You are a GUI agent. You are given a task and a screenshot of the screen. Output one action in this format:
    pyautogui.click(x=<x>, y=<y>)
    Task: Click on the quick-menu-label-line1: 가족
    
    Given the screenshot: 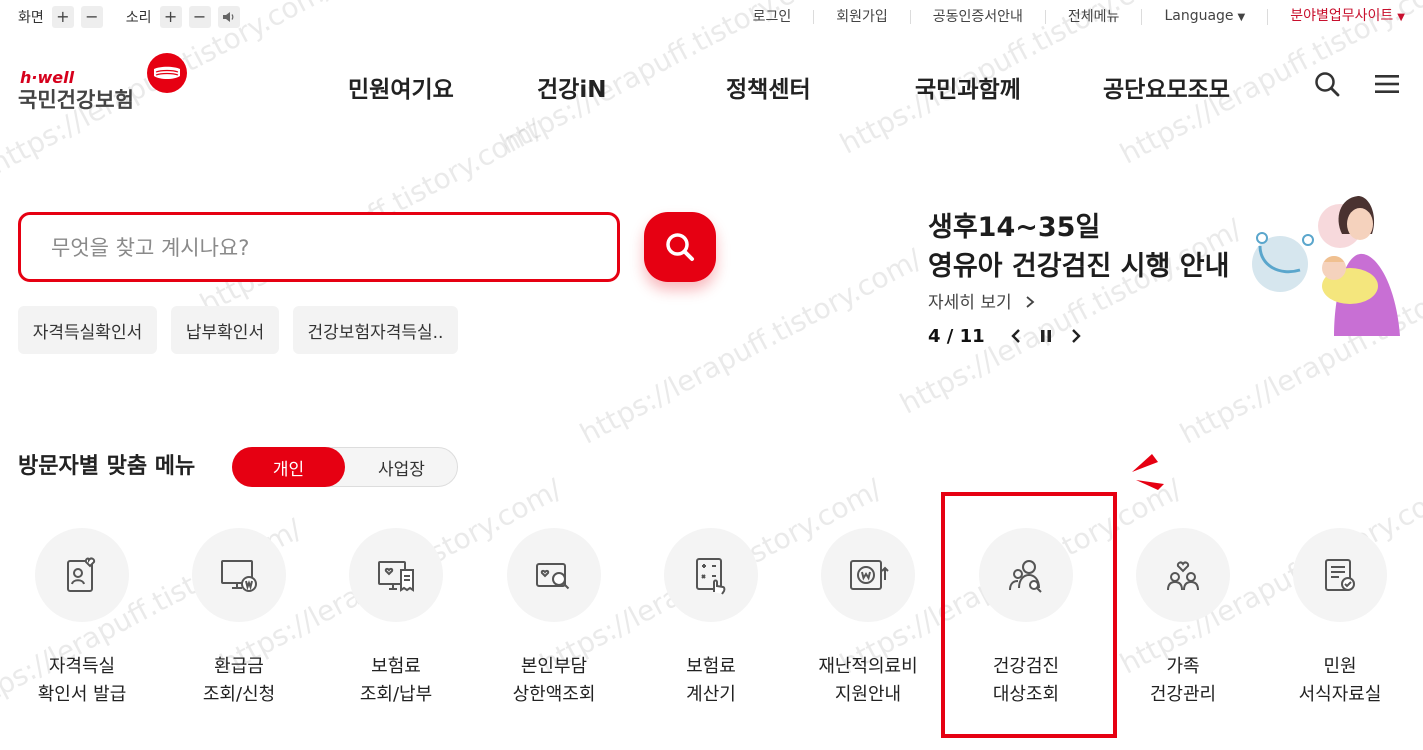 What is the action you would take?
    pyautogui.click(x=1183, y=666)
    